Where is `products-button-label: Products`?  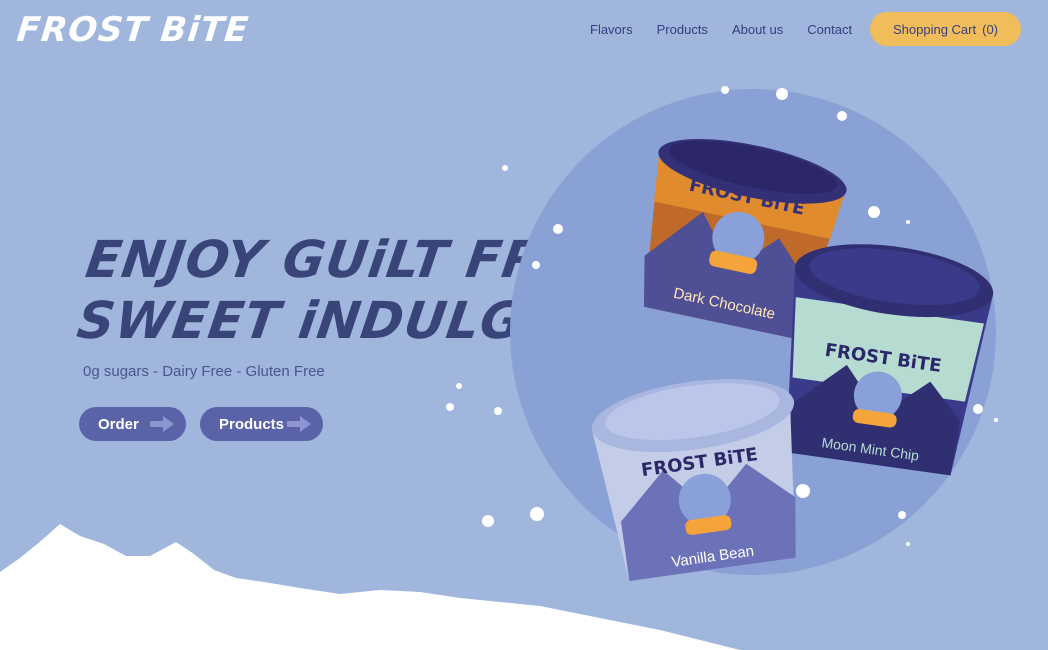
products-button-label: Products is located at coordinates (252, 424).